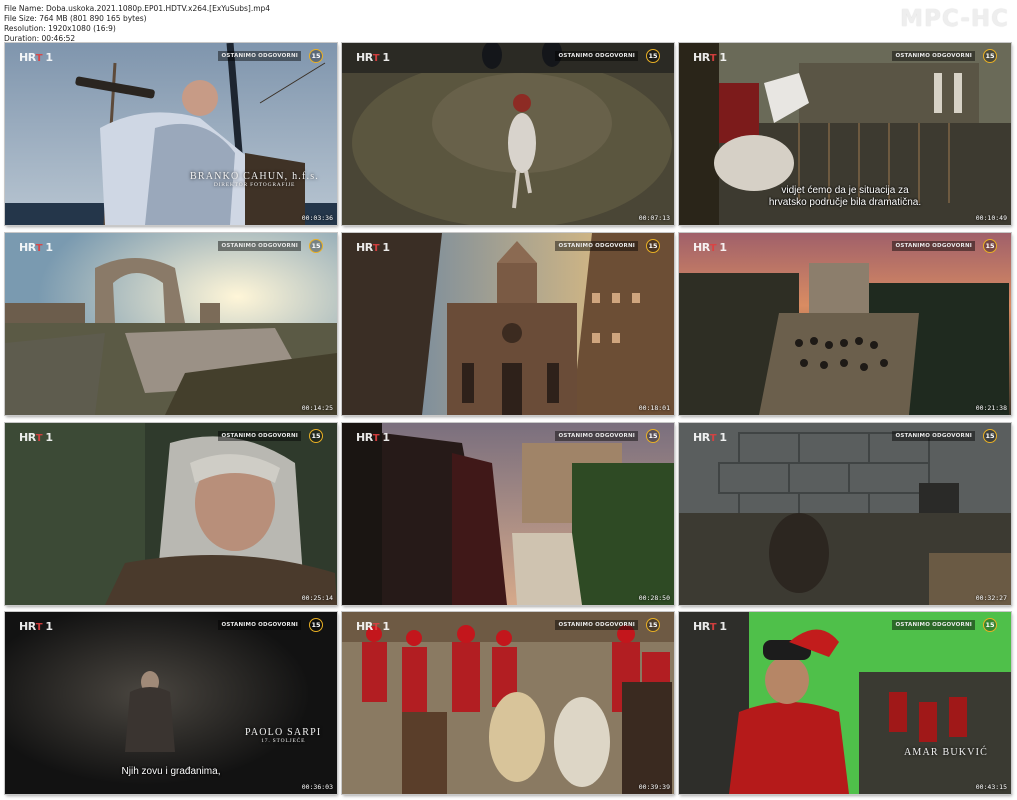  Describe the element at coordinates (991, 787) in the screenshot. I see `timestamp: 00:43:15` at that location.